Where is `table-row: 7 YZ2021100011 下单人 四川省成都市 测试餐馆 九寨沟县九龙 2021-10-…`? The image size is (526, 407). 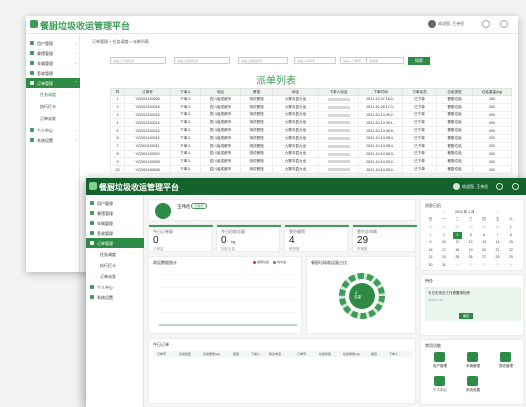 table-row: 7 YZ2021100011 下单人 四川省成都市 测试餐馆 九寨沟县九龙 2021-10-… is located at coordinates (311, 146).